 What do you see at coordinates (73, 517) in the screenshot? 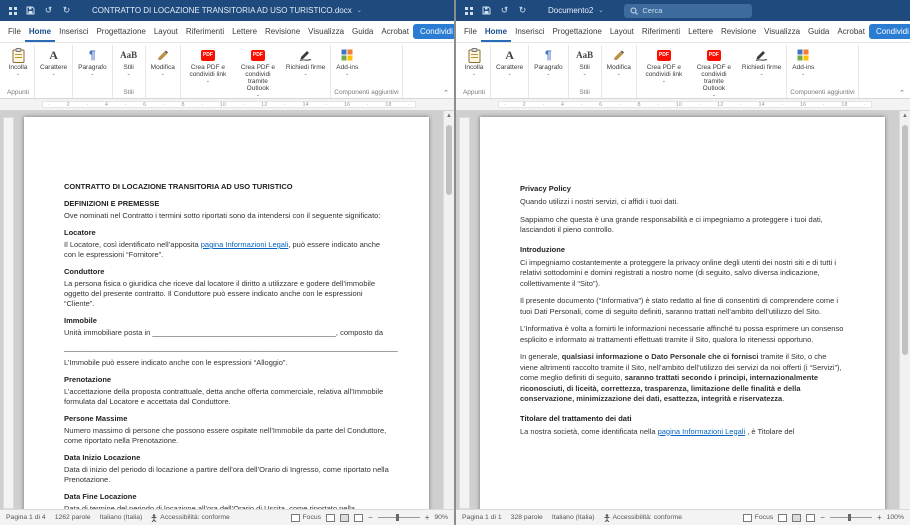
I see `word-count: 1262 parole` at bounding box center [73, 517].